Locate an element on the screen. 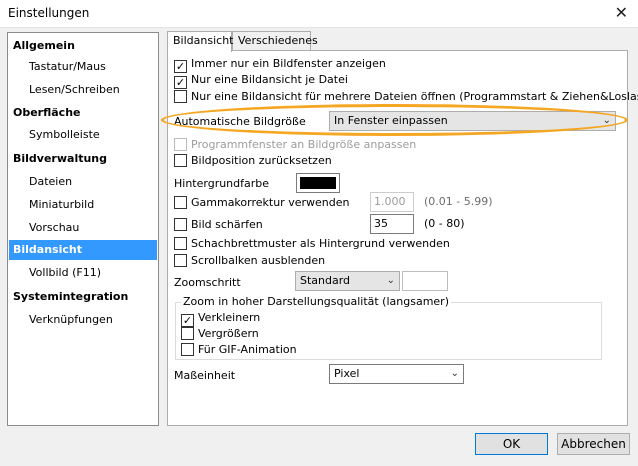 Image resolution: width=638 pixels, height=466 pixels. option-programmfenster-anpassen: Programmfenster an Bildgröße anpassen is located at coordinates (295, 145).